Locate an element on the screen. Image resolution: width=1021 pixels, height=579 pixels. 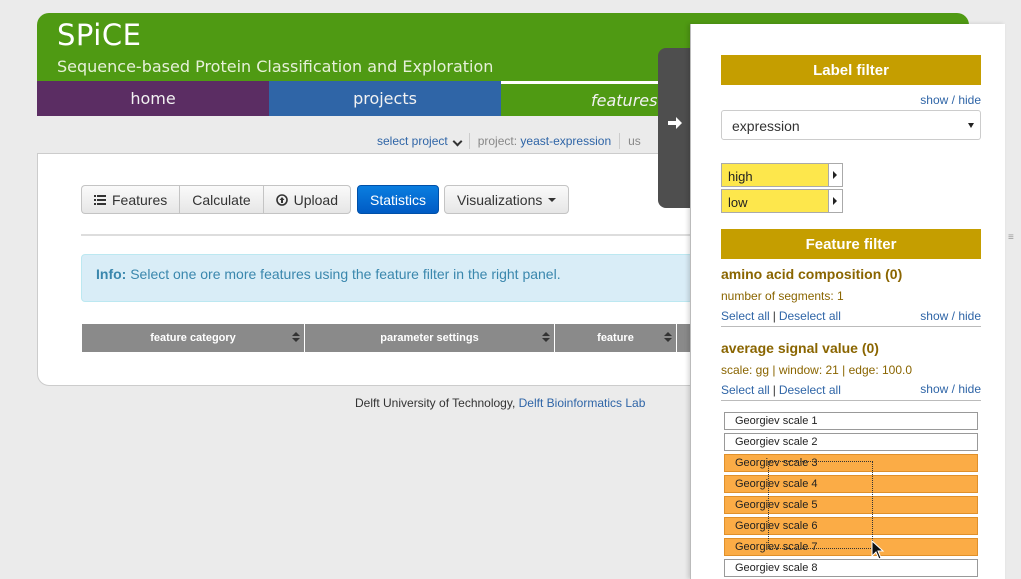
category-title: amino acid composition (0) is located at coordinates (812, 274).